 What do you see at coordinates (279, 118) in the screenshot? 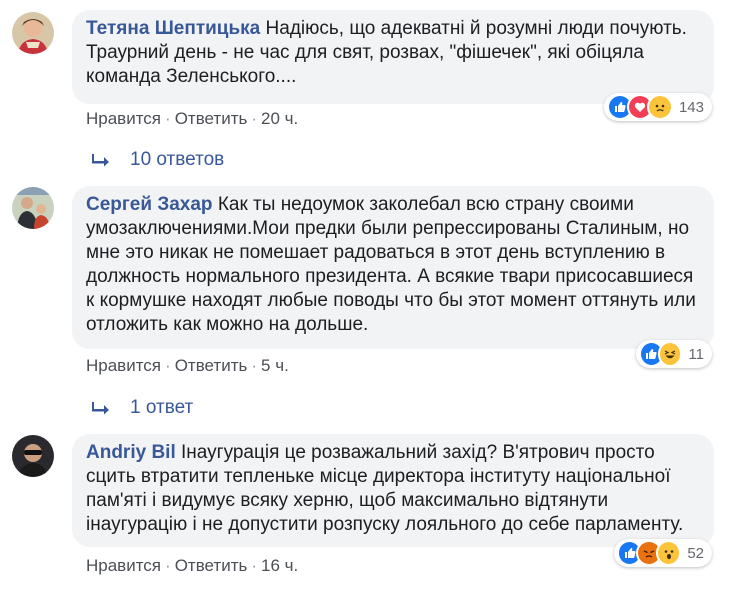
I see `comment-timestamp: 20 ч.` at bounding box center [279, 118].